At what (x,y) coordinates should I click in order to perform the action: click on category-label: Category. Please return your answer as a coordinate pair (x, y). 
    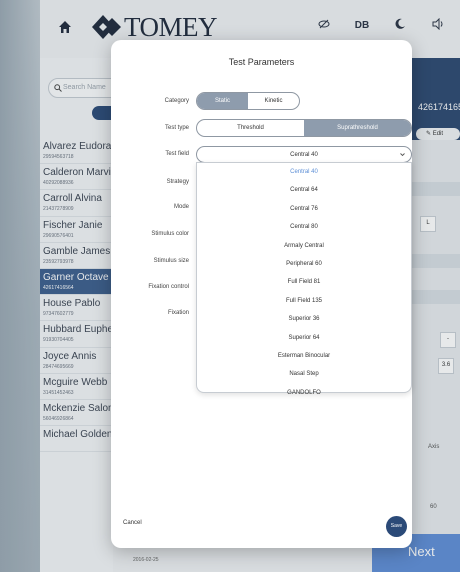
    Looking at the image, I should click on (176, 101).